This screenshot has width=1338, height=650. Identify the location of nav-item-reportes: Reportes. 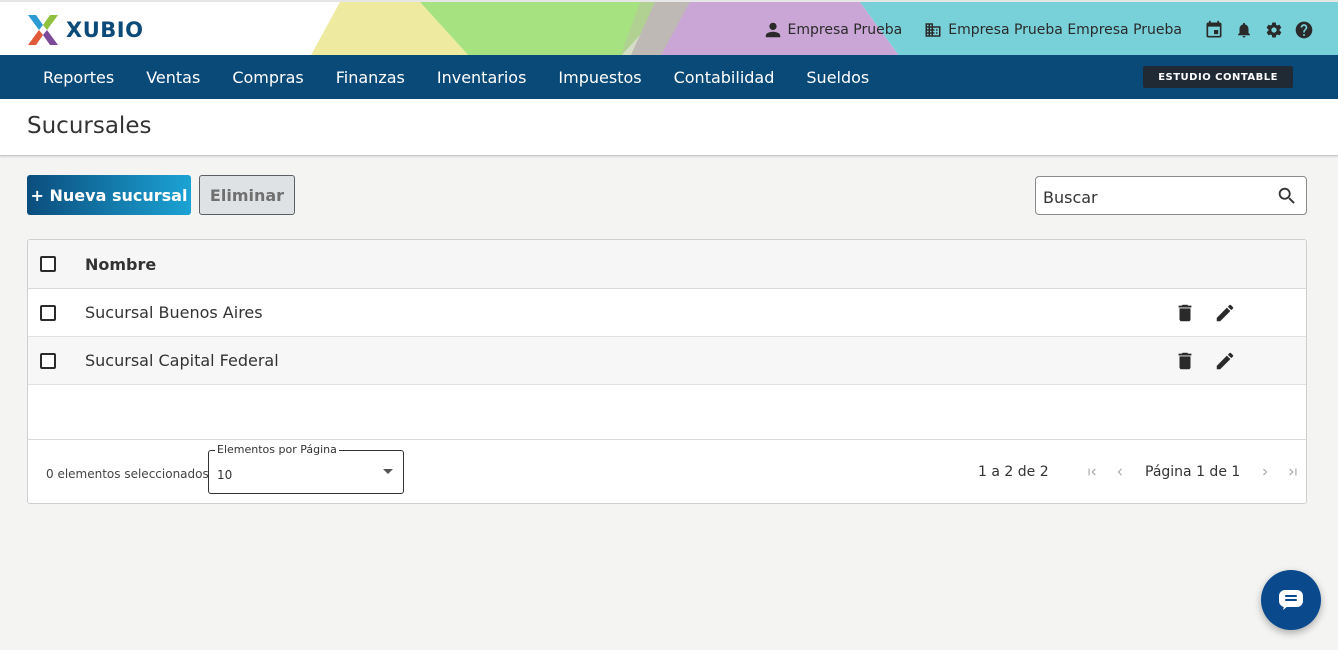
(78, 77).